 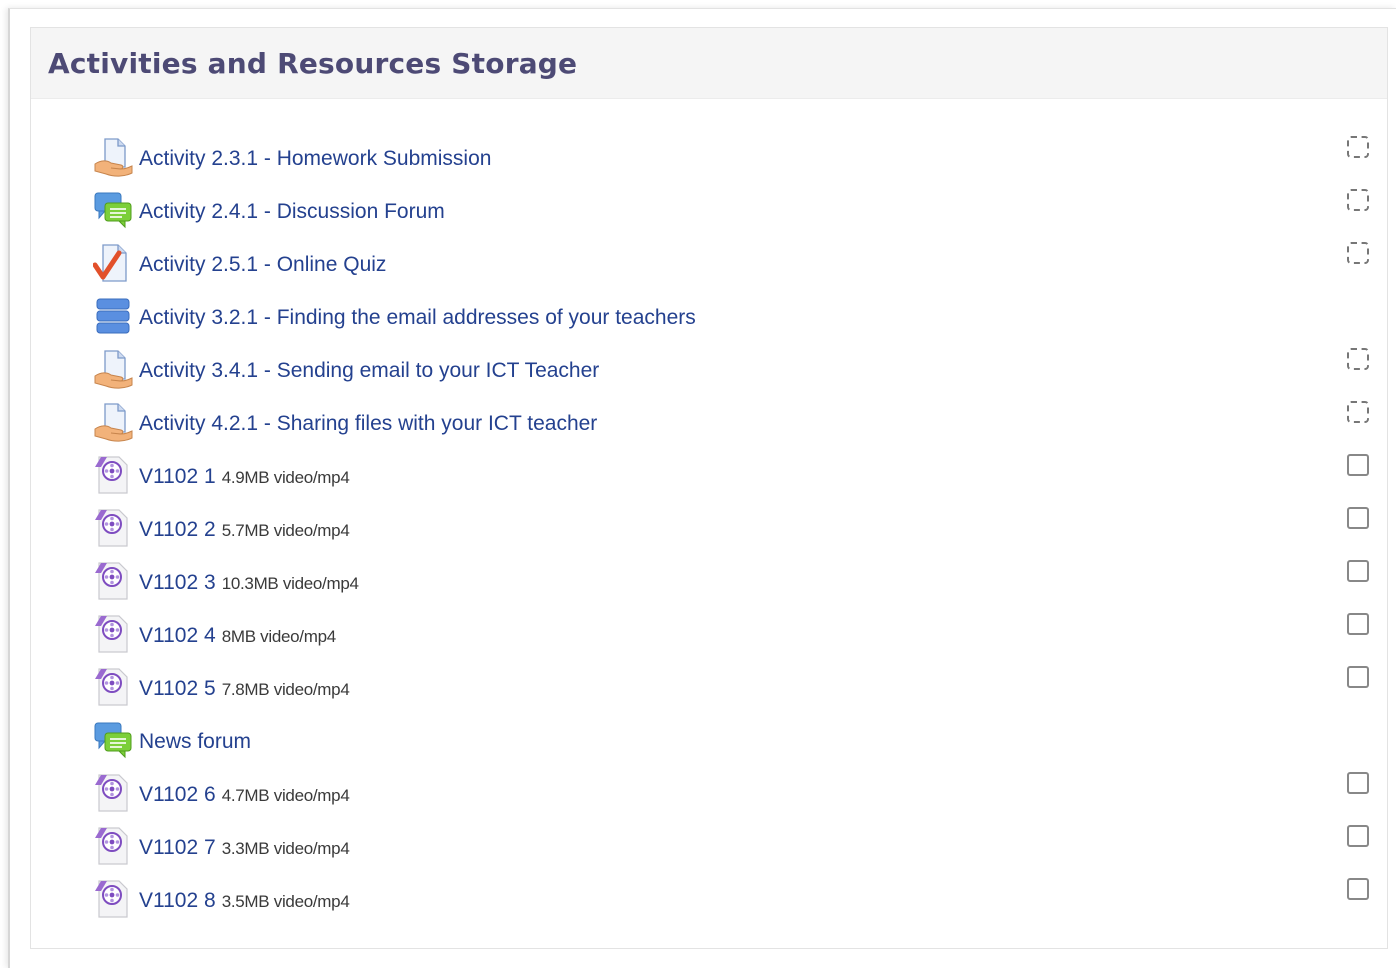 I want to click on activity-link: V1102 4 8MB video/mp4, so click(x=214, y=634).